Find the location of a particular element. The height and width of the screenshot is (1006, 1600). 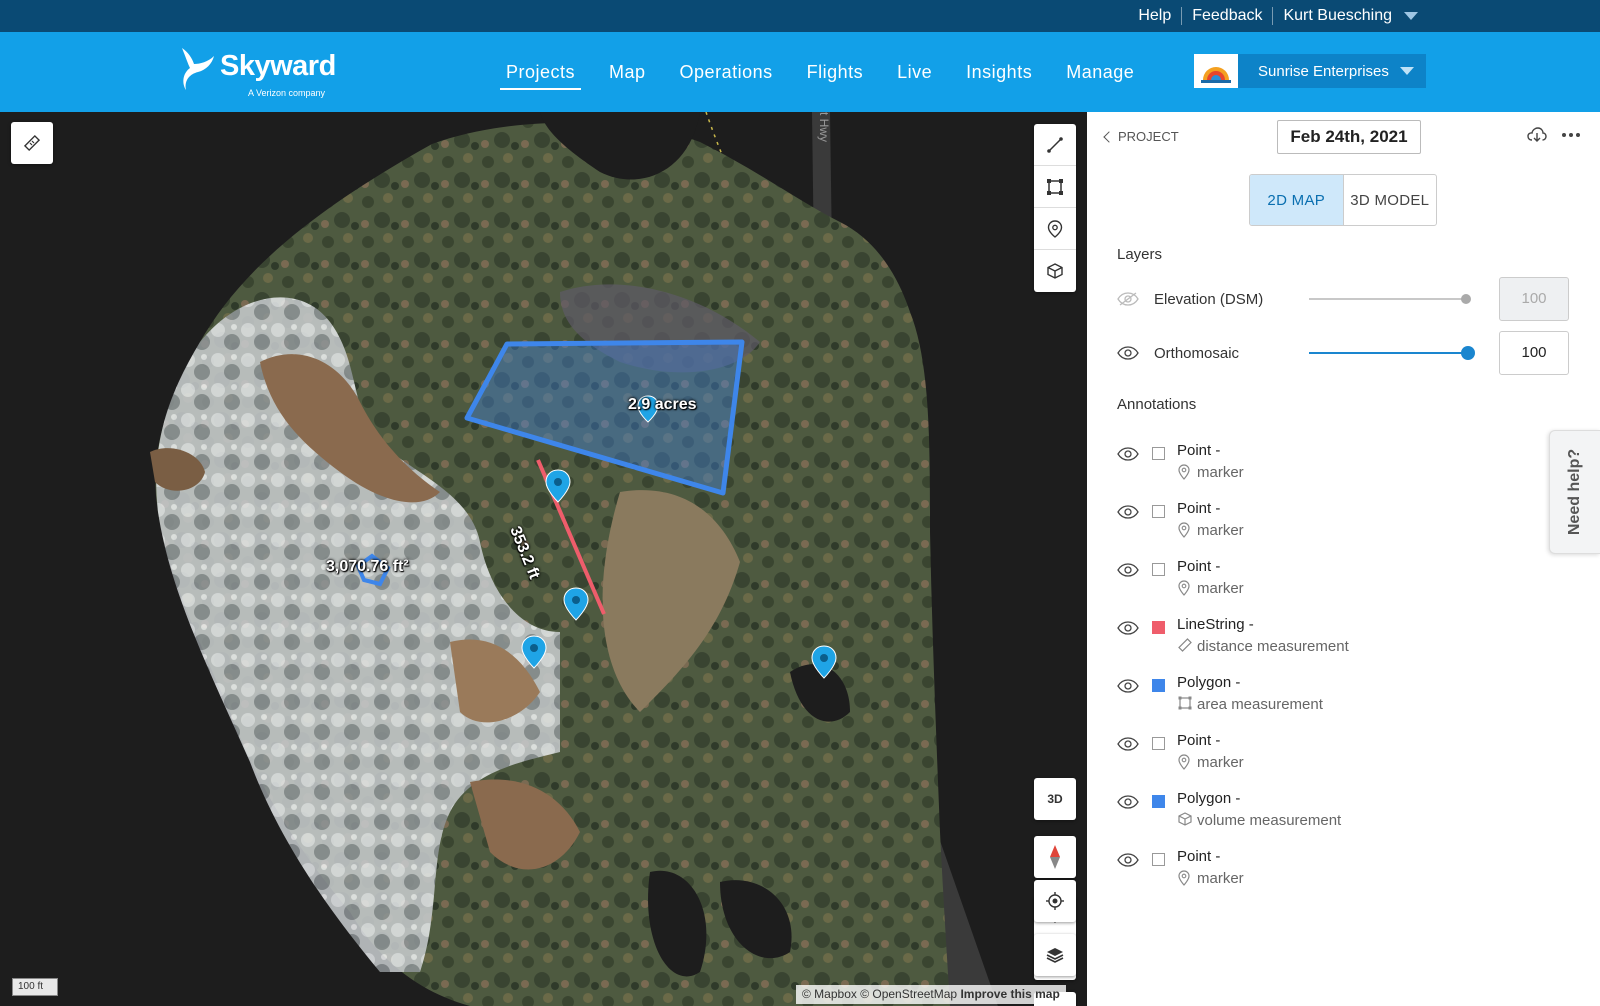

panel-actions is located at coordinates (1554, 135).